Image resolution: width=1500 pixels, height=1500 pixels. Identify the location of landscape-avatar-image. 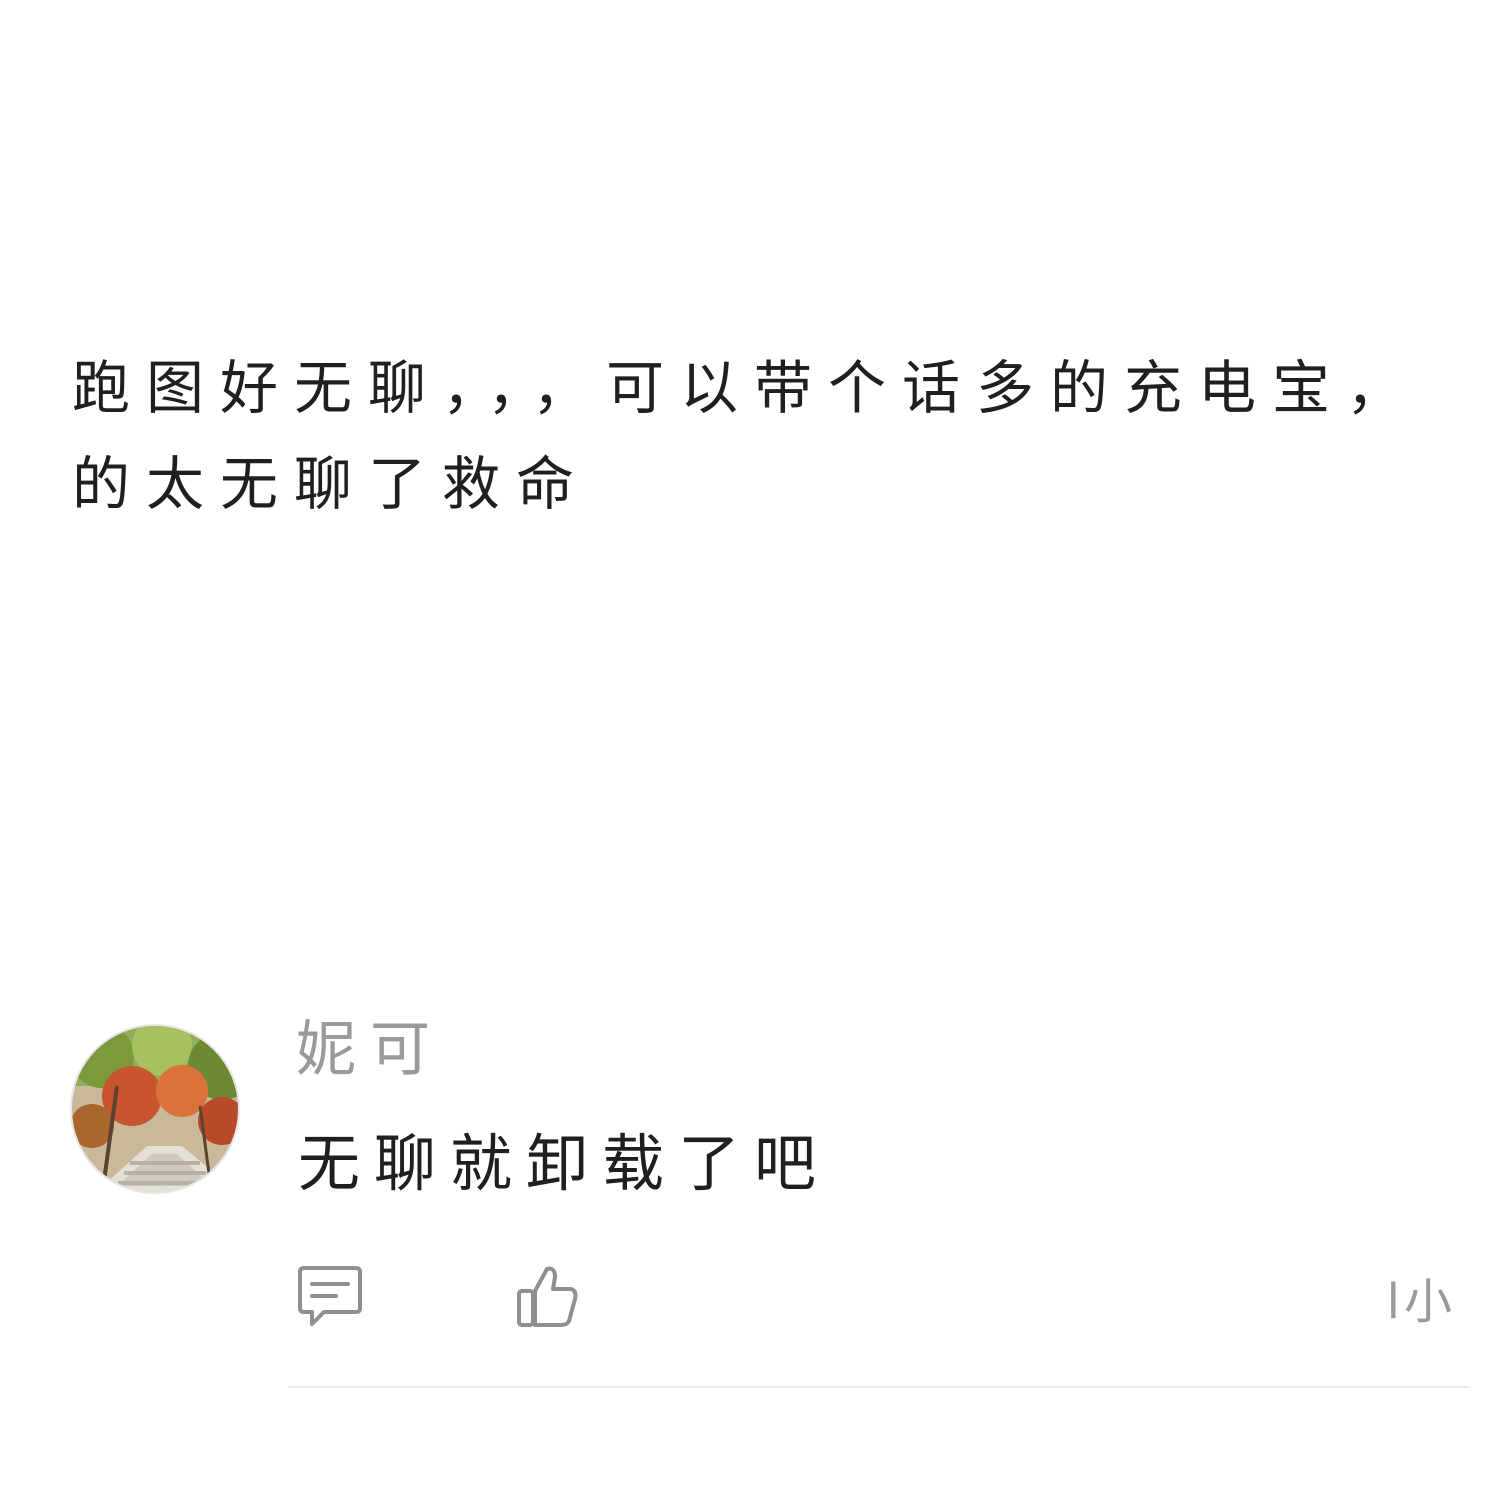
(155, 1109).